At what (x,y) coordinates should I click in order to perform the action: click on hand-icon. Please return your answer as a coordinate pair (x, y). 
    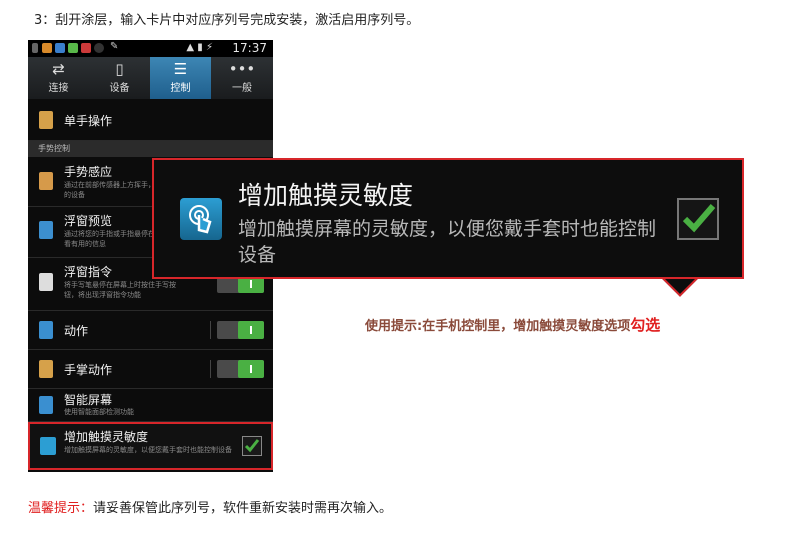
    Looking at the image, I should click on (46, 120).